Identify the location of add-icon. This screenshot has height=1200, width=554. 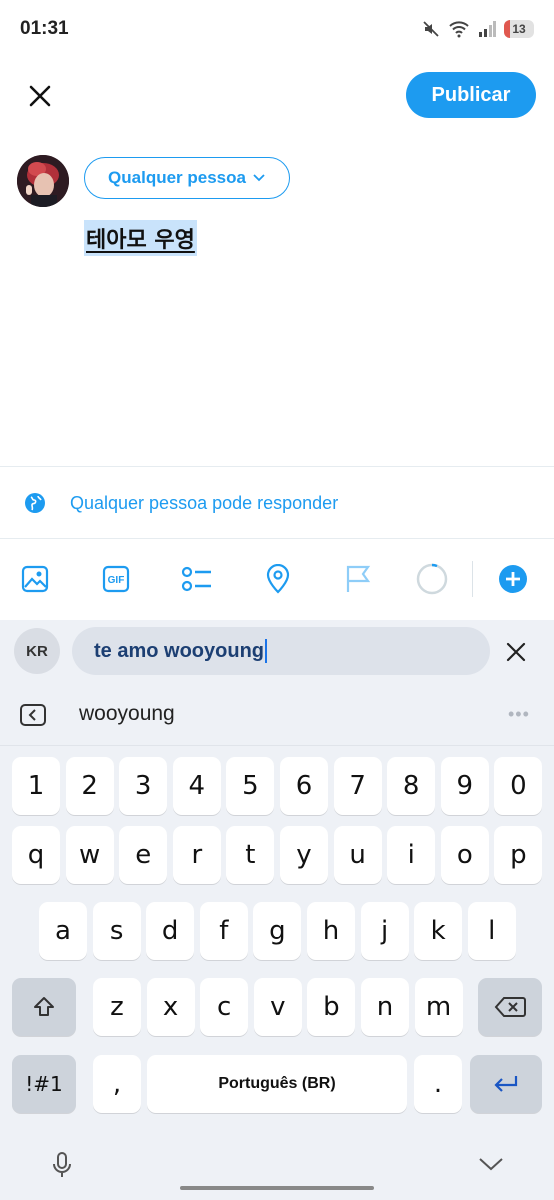
(513, 579).